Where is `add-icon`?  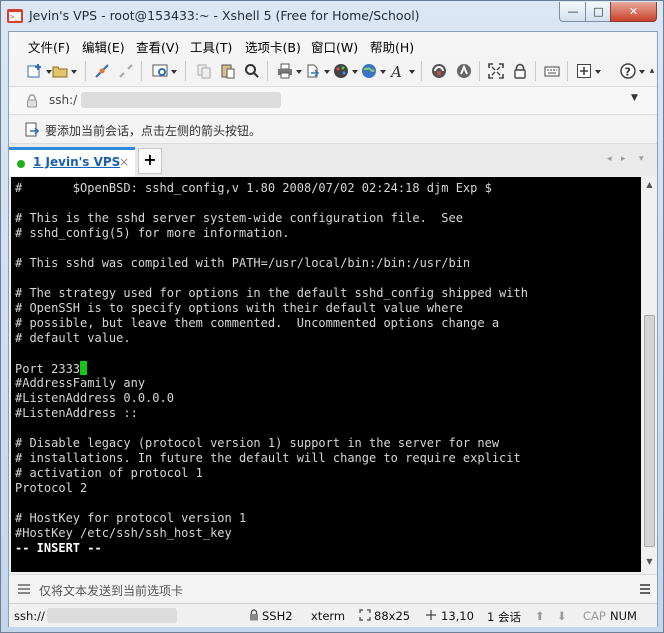 add-icon is located at coordinates (588, 71).